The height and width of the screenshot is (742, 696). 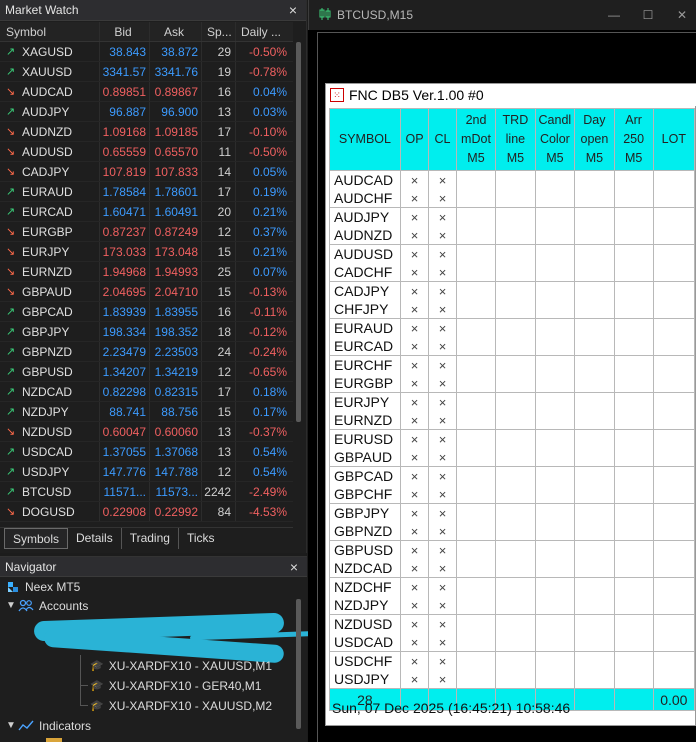 What do you see at coordinates (50, 411) in the screenshot?
I see `symbol-cell: ↗ NZDJPY` at bounding box center [50, 411].